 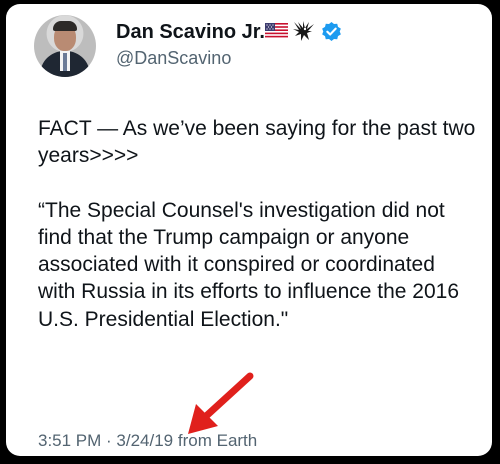 What do you see at coordinates (331, 31) in the screenshot?
I see `verified-icon` at bounding box center [331, 31].